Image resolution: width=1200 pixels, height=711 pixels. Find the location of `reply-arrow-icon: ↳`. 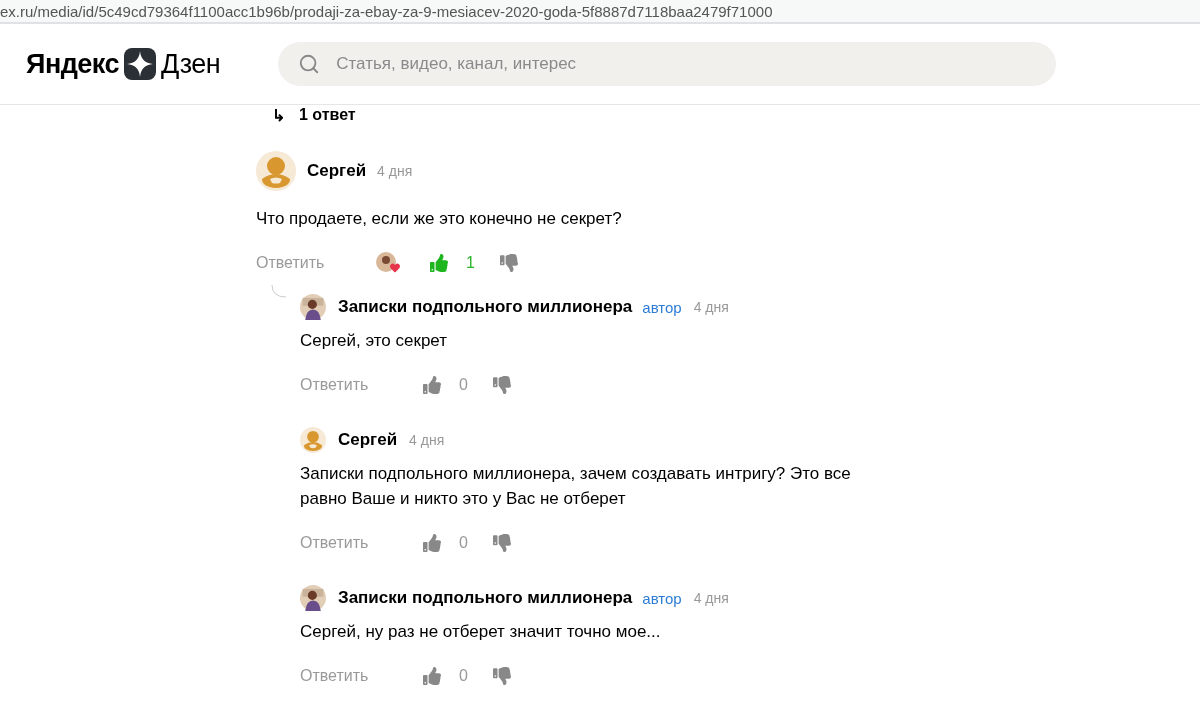

reply-arrow-icon: ↳ is located at coordinates (278, 115).